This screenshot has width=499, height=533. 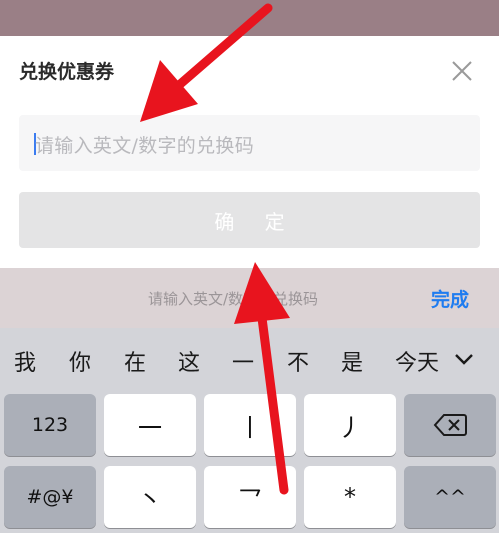 I want to click on candidate-word: 你, so click(x=80, y=361).